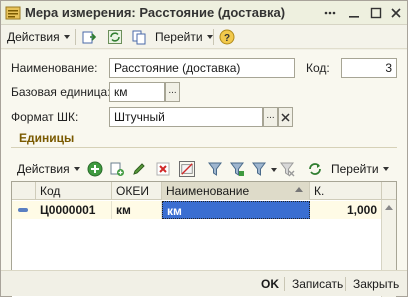 The height and width of the screenshot is (297, 408). What do you see at coordinates (155, 12) in the screenshot?
I see `window-title: Мера измерения: Расстояние (доставка)` at bounding box center [155, 12].